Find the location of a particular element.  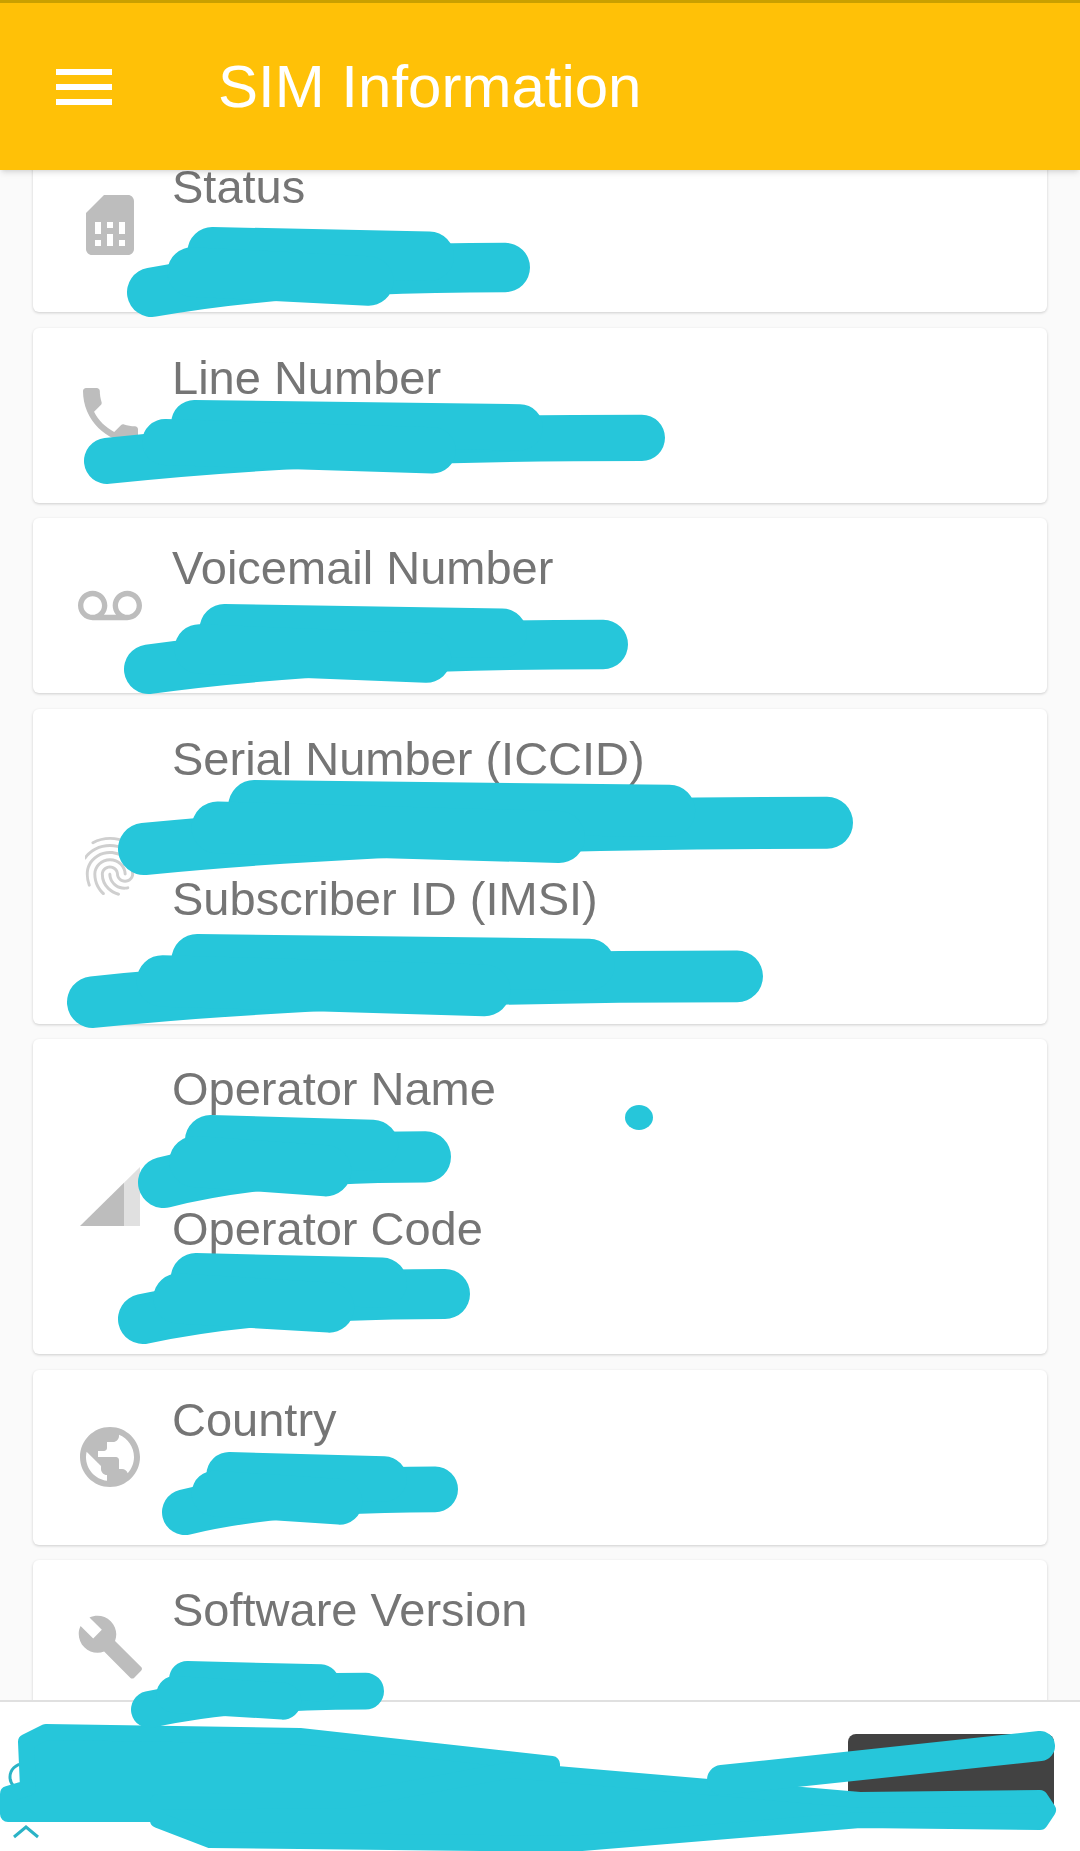

app-title: SIM Information is located at coordinates (430, 86).